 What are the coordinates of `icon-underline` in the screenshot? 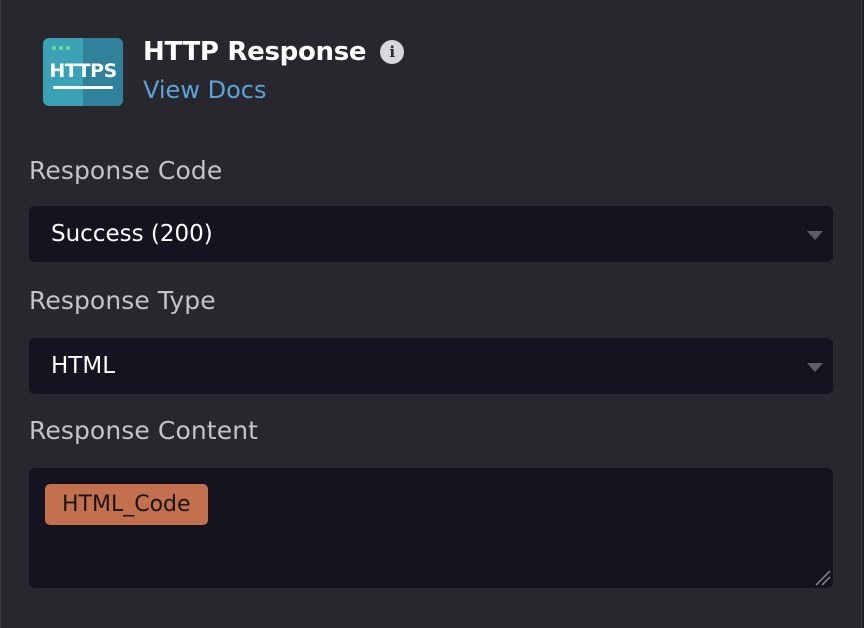 It's located at (83, 87).